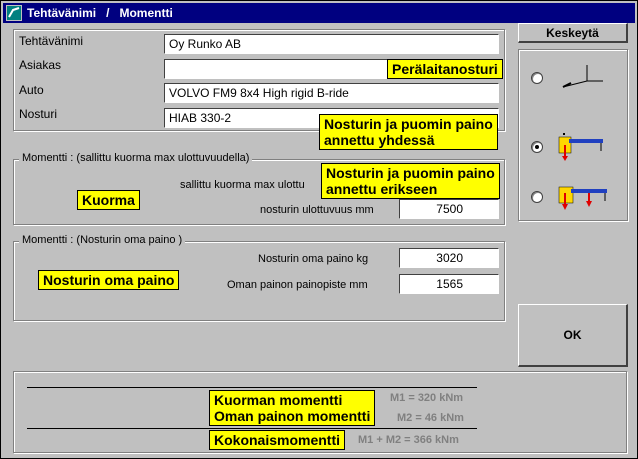 This screenshot has height=459, width=638. Describe the element at coordinates (580, 147) in the screenshot. I see `crane-combined-icon` at that location.